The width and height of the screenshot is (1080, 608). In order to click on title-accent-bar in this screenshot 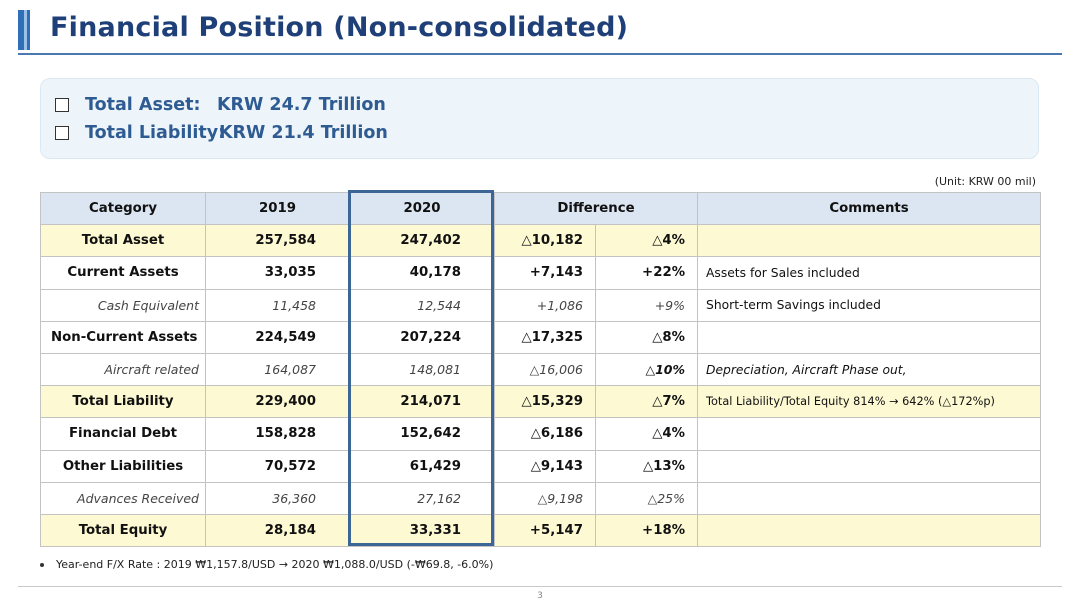, I will do `click(24, 30)`.